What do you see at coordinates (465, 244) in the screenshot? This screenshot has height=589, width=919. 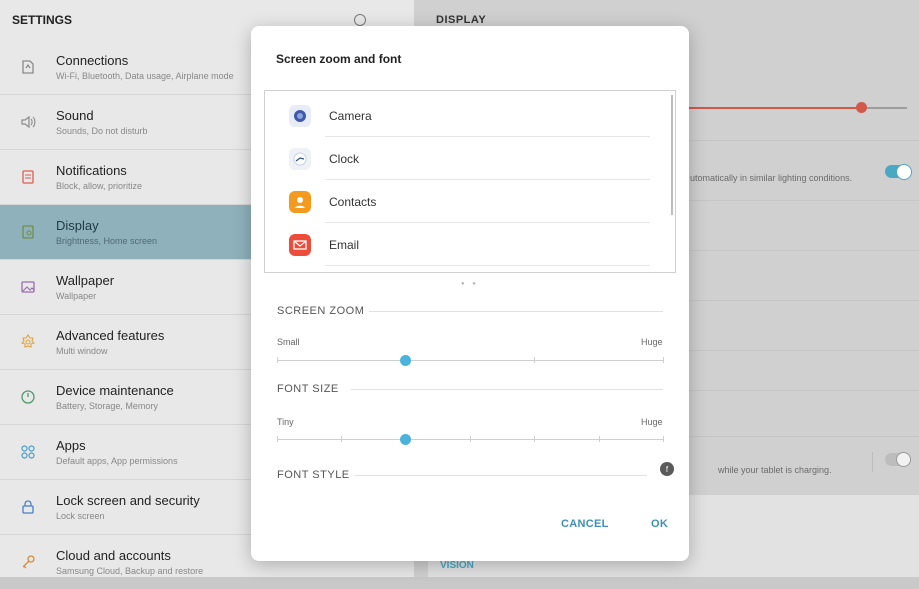 I see `preview-app-row: Email` at bounding box center [465, 244].